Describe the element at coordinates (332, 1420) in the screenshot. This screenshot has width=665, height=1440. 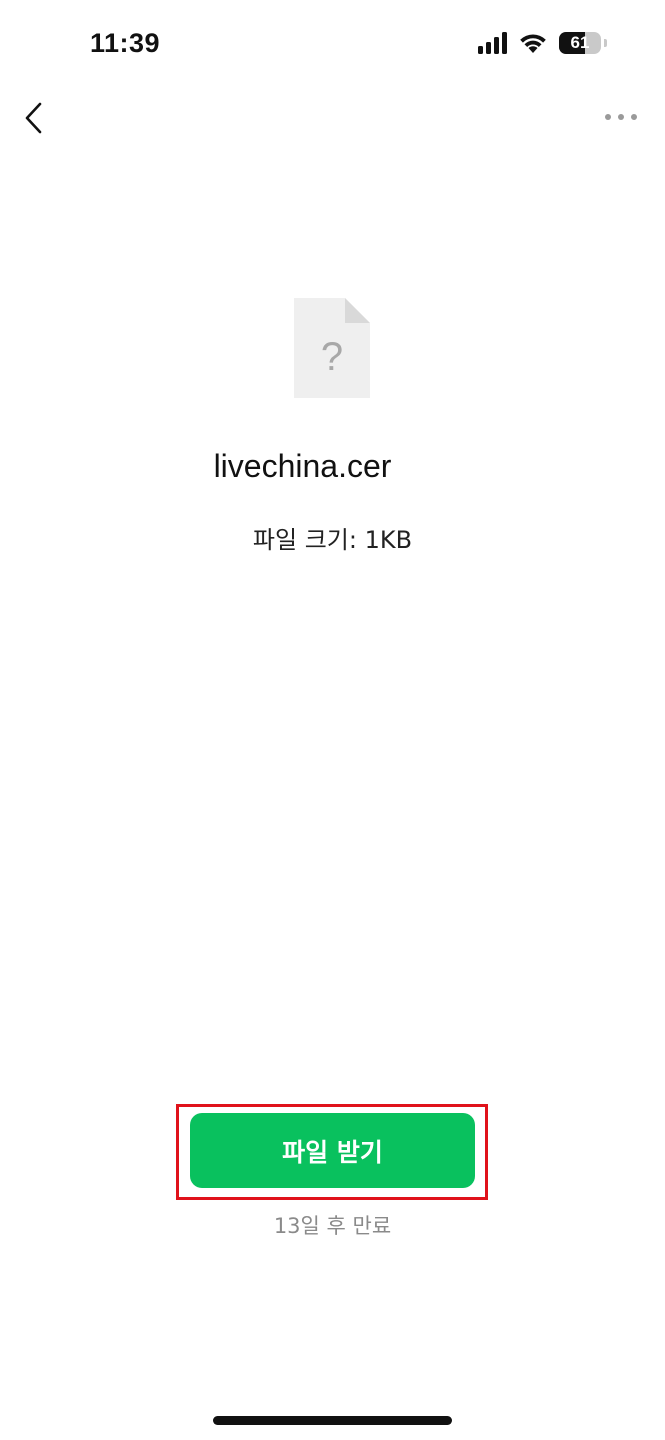
I see `home-indicator` at that location.